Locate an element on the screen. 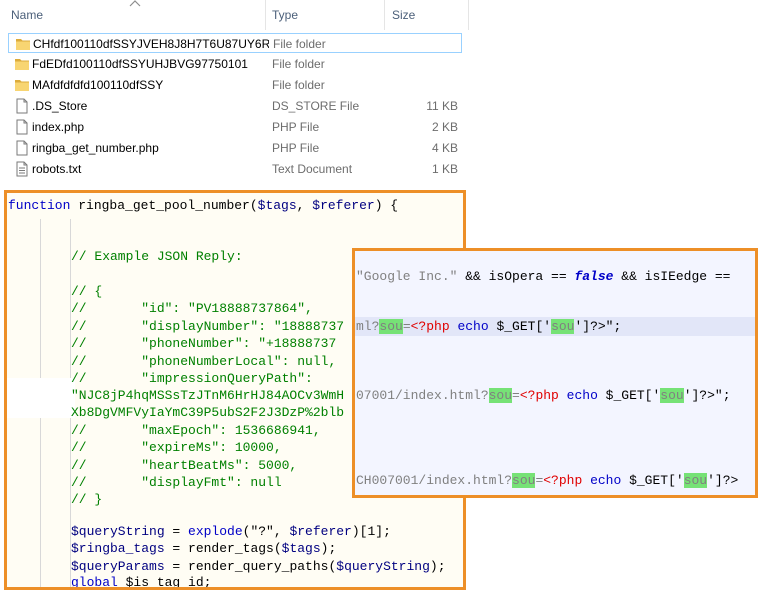  code-line-global: global $is_tag_id; is located at coordinates (141, 582).